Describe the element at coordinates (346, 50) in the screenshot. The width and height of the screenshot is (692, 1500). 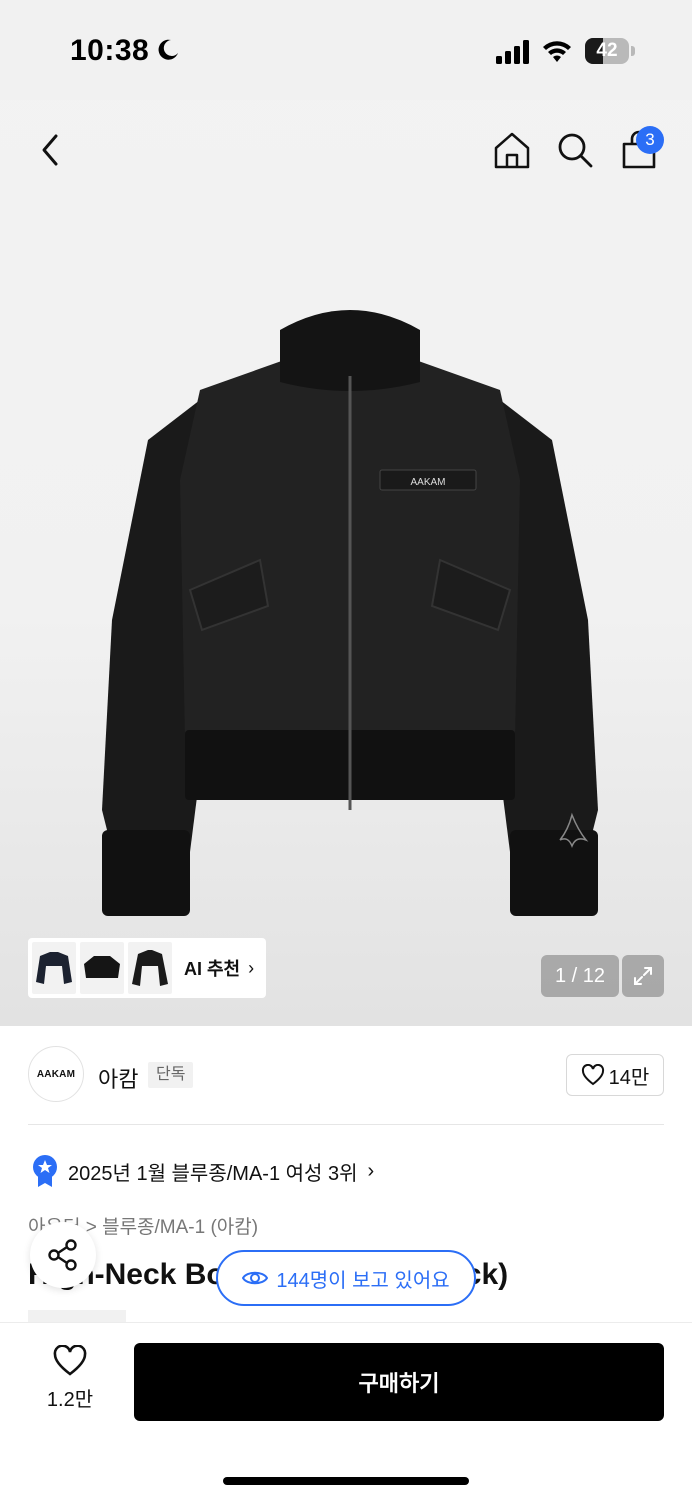
I see `status-bar: 10:38 42` at that location.